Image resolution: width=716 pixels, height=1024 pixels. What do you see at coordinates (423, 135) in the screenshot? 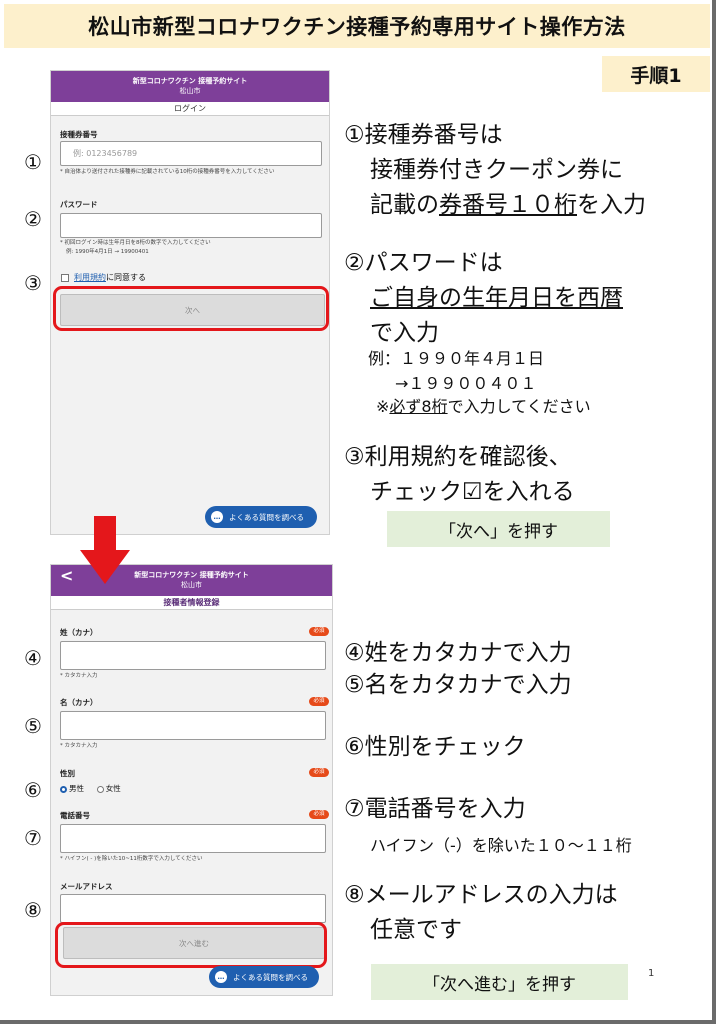
I see `instruction-1-line1: ①接種券番号は` at bounding box center [423, 135].